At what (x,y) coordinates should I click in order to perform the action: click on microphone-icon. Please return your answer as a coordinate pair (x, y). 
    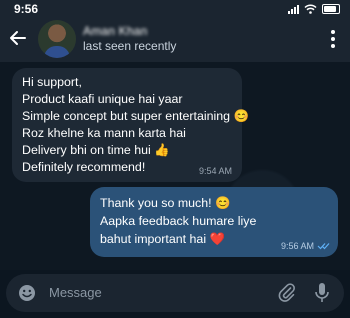
    Looking at the image, I should click on (322, 293).